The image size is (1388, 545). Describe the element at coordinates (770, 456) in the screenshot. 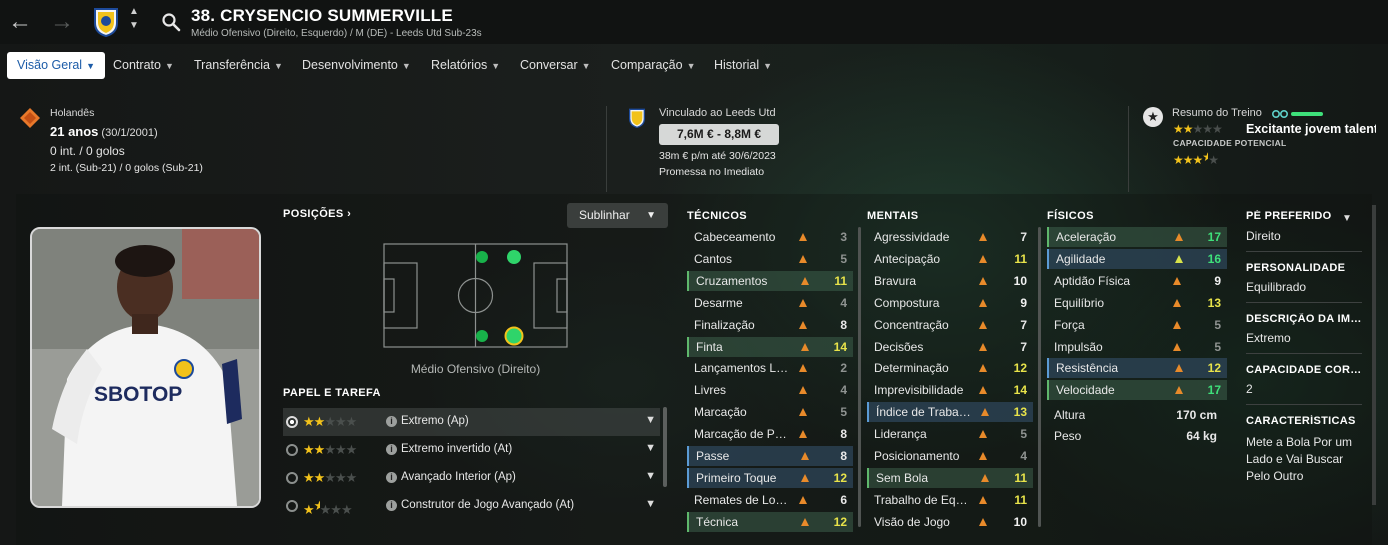

I see `attribute-row: Passe 8` at that location.